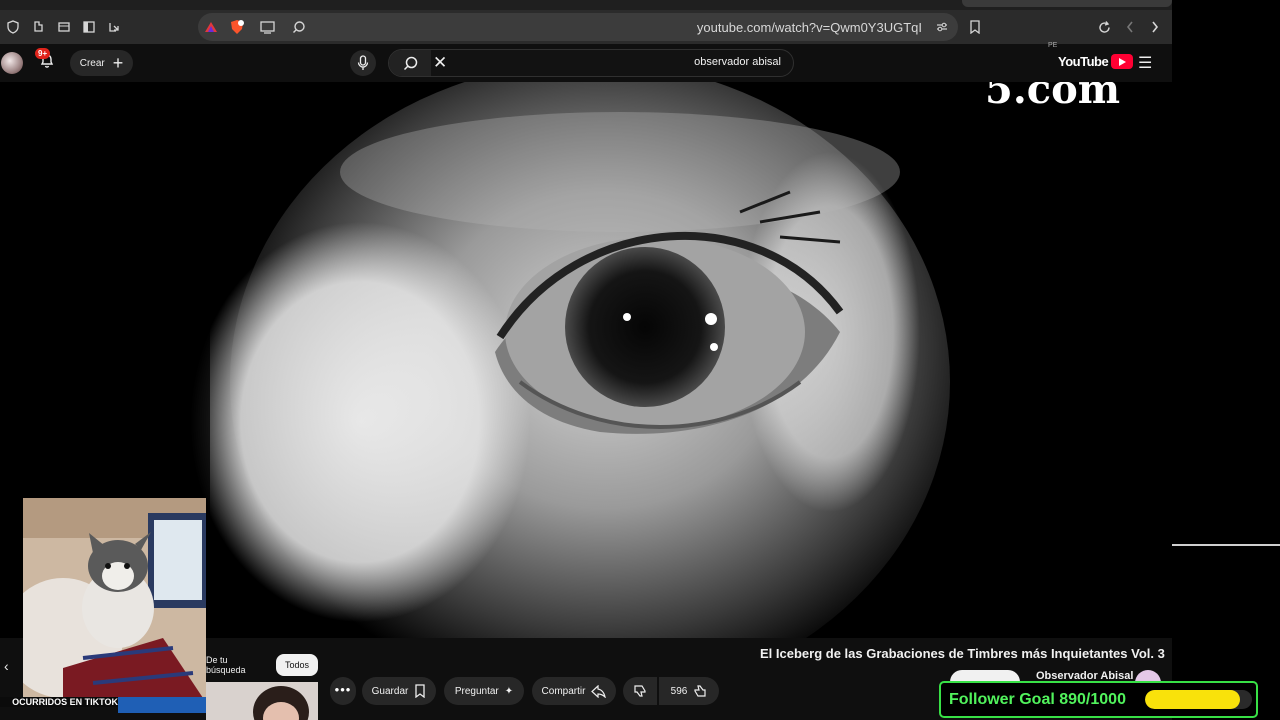 Image resolution: width=1280 pixels, height=720 pixels. What do you see at coordinates (942, 27) in the screenshot?
I see `site-settings-icon` at bounding box center [942, 27].